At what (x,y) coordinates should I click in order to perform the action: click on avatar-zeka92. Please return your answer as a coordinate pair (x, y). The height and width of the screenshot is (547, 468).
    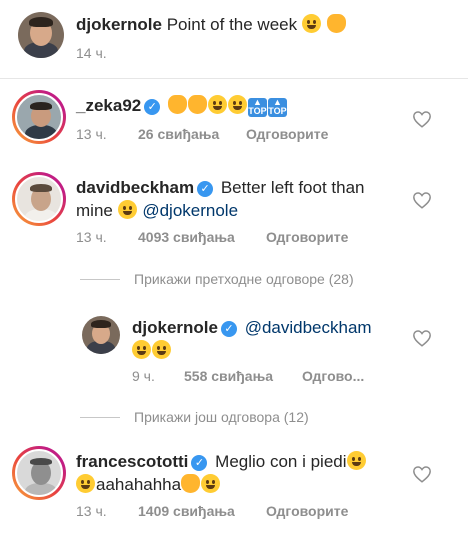
    Looking at the image, I should click on (39, 117).